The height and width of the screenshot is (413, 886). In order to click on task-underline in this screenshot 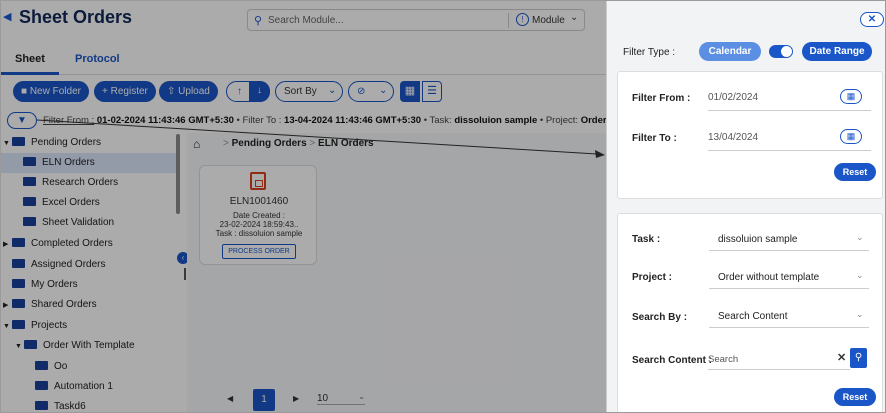, I will do `click(789, 250)`.